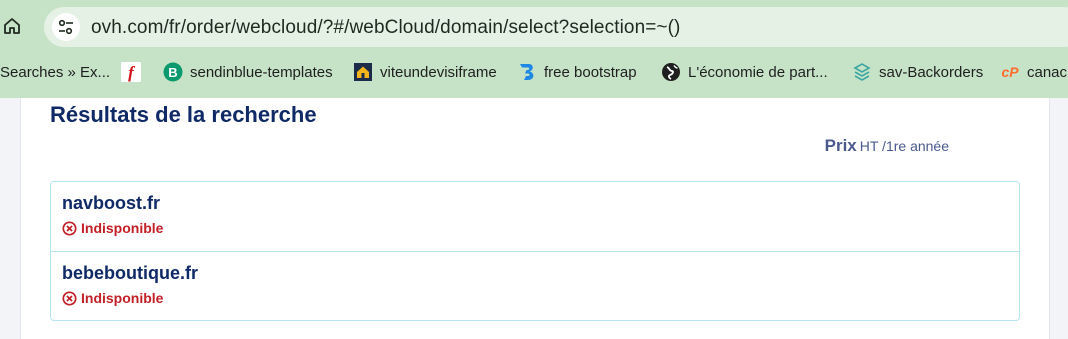 The height and width of the screenshot is (339, 1068). Describe the element at coordinates (111, 203) in the screenshot. I see `domain-name: navboost.fr` at that location.